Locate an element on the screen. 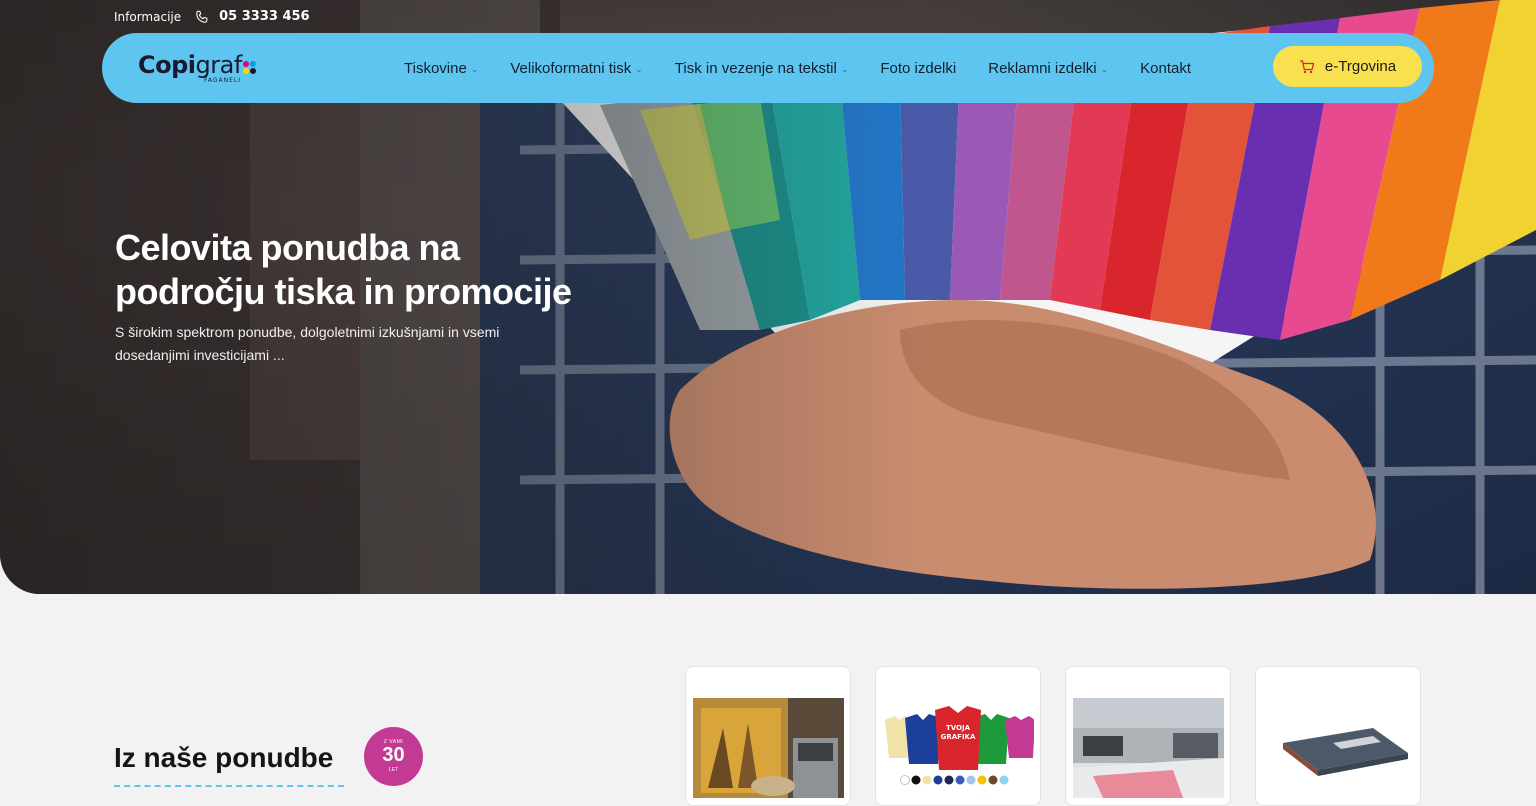  card-image-wall-print is located at coordinates (768, 748).